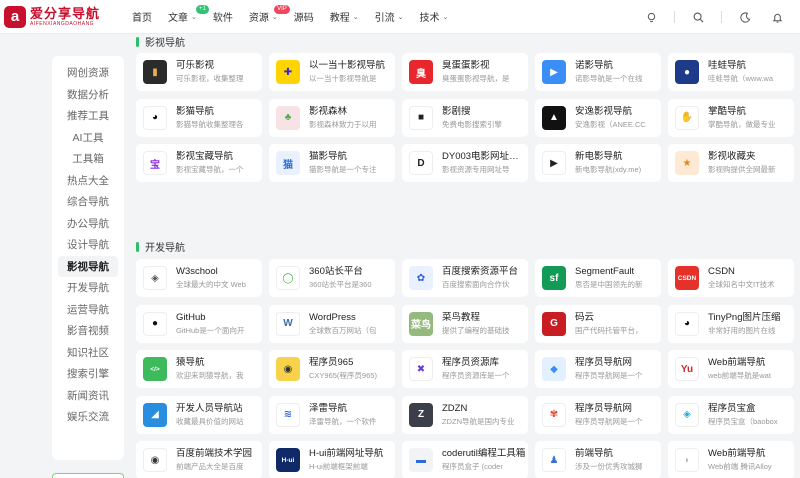 This screenshot has height=478, width=800. I want to click on sidebar-item-10: 开发导航, so click(88, 288).